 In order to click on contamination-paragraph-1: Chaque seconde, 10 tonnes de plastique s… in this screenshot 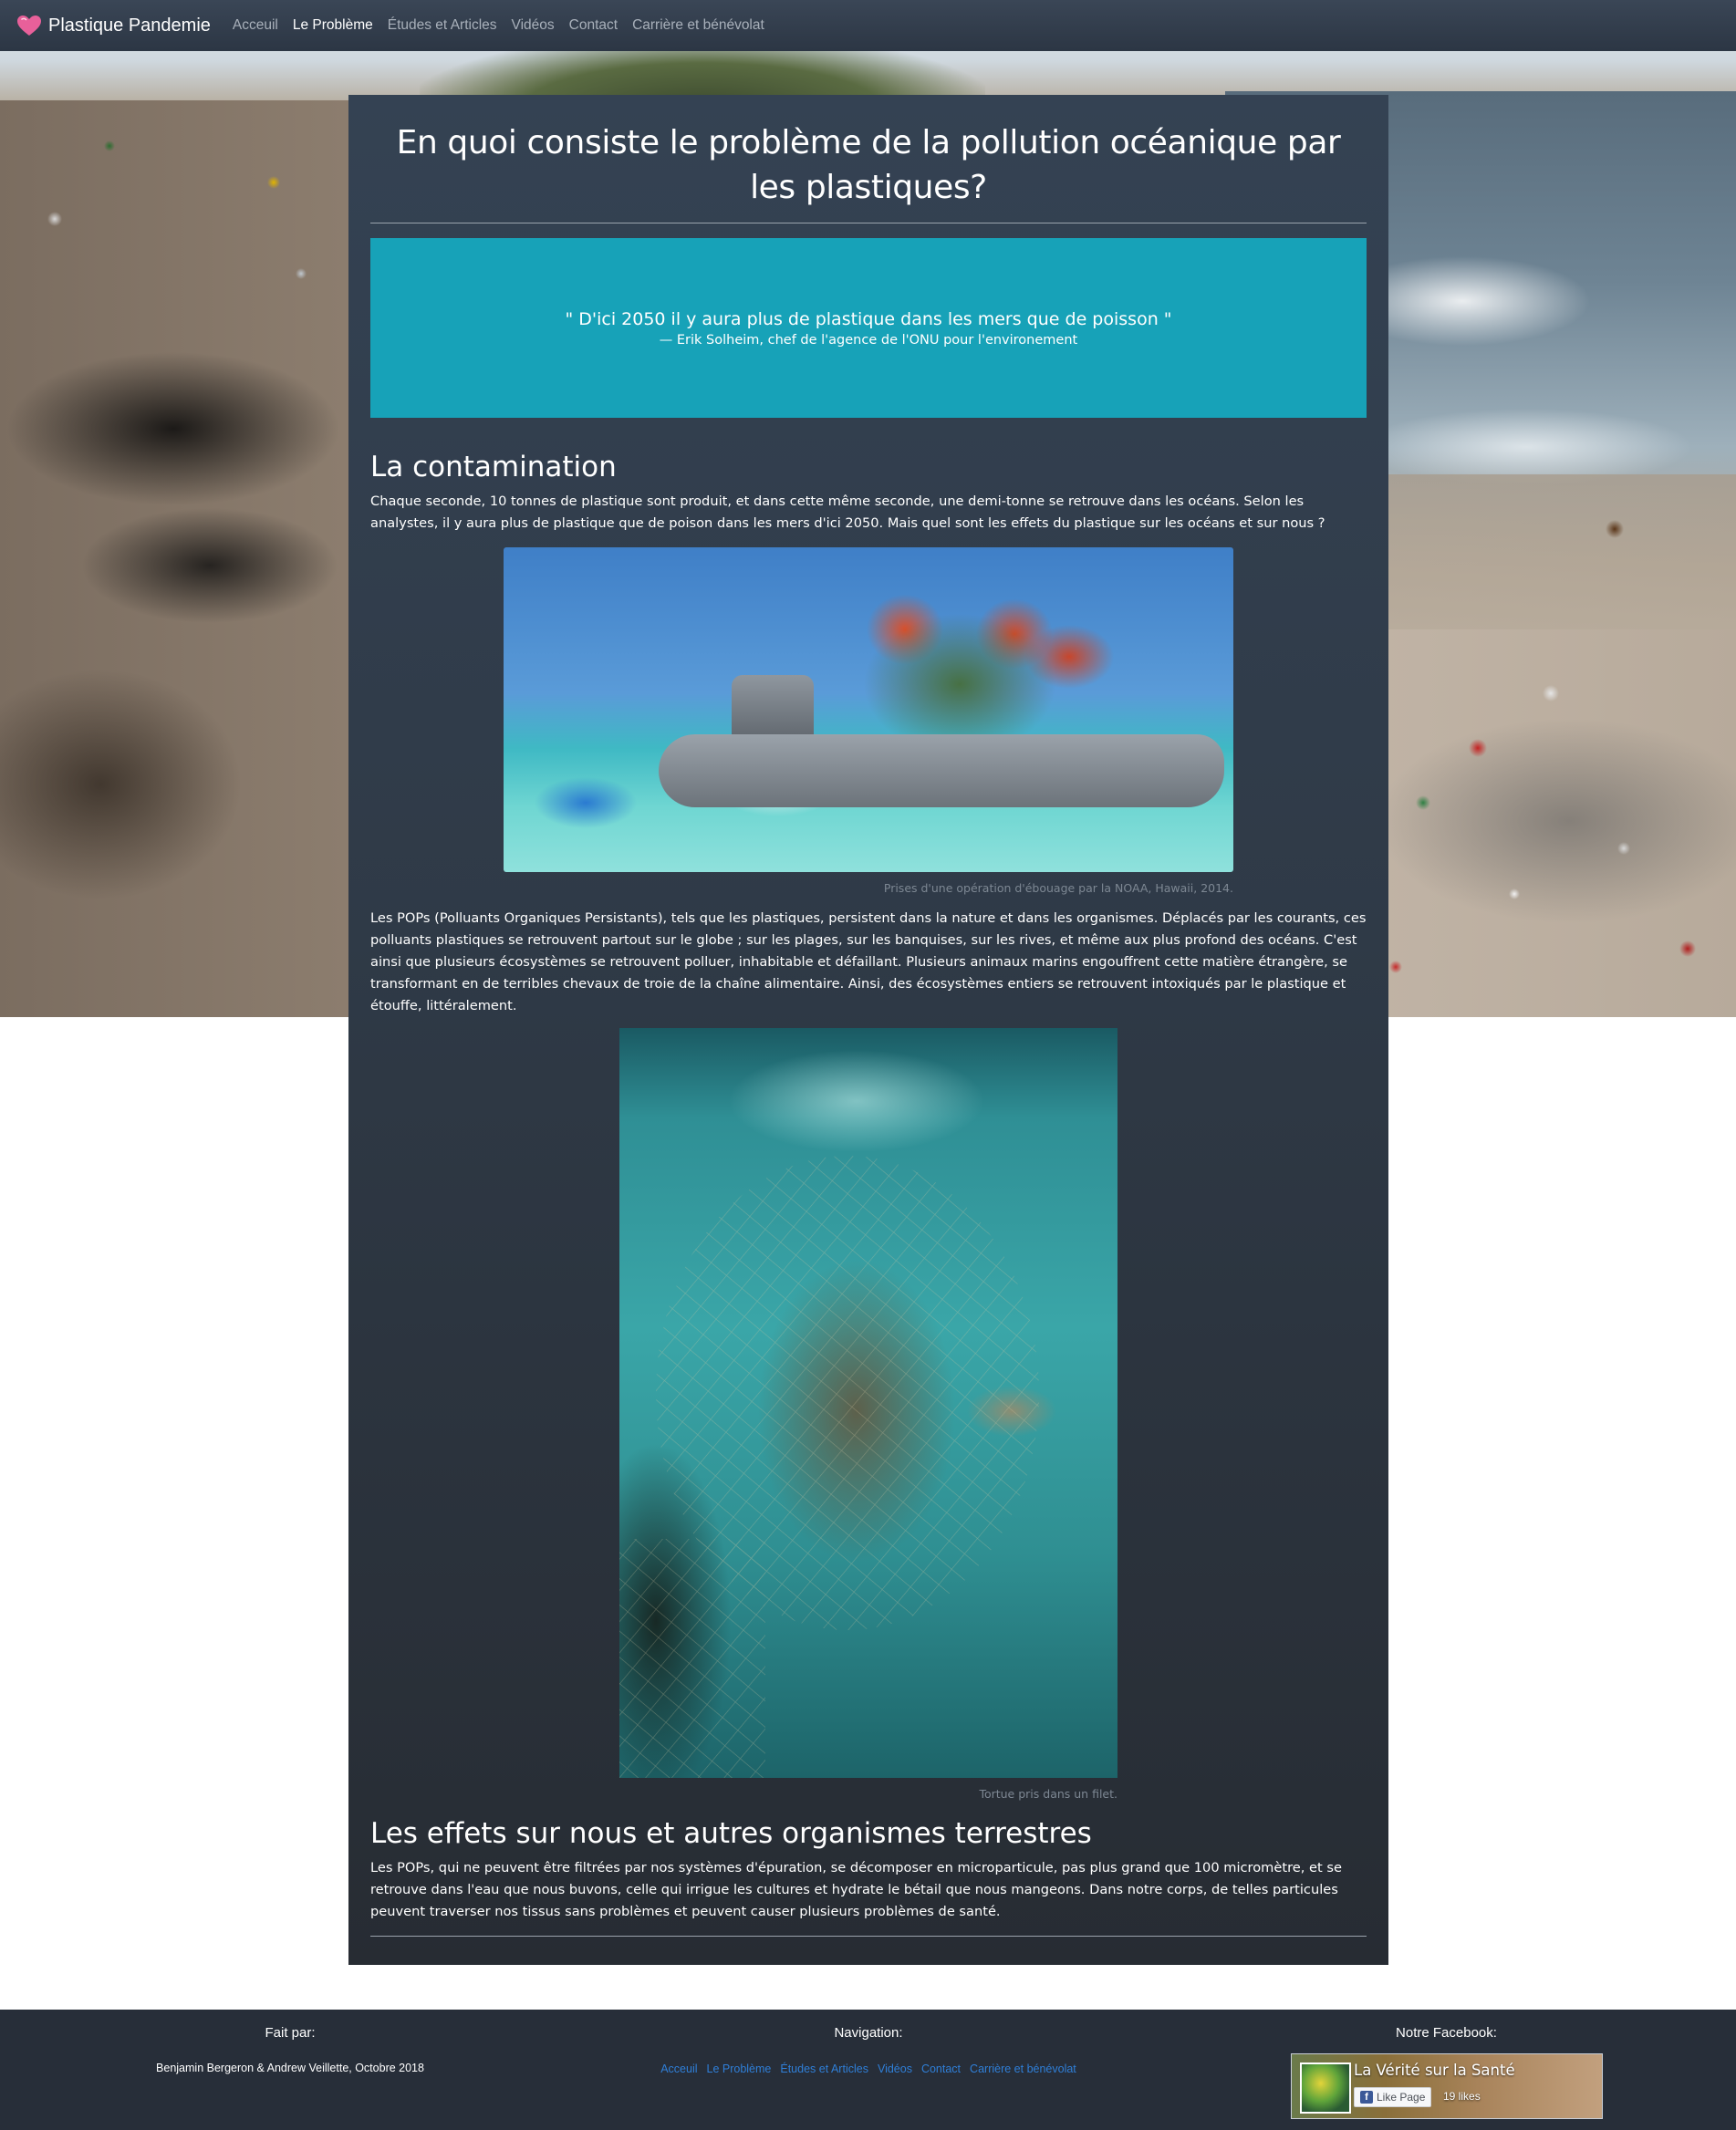, I will do `click(847, 512)`.